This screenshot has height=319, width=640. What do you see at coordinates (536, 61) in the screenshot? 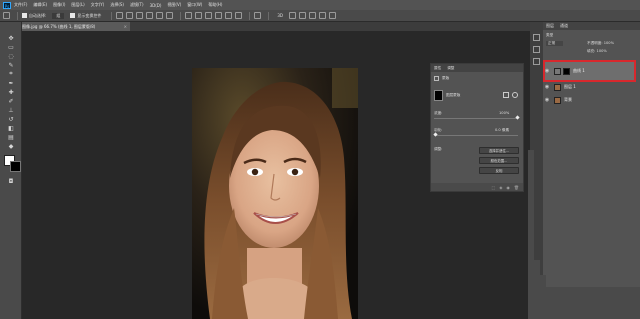
I see `adjustments-panel-icon` at bounding box center [536, 61].